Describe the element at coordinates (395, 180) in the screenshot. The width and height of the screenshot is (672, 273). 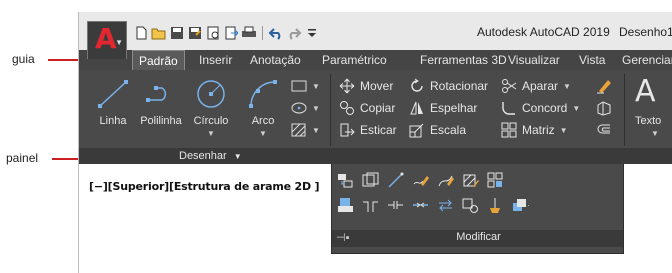
I see `lengthen-icon` at that location.